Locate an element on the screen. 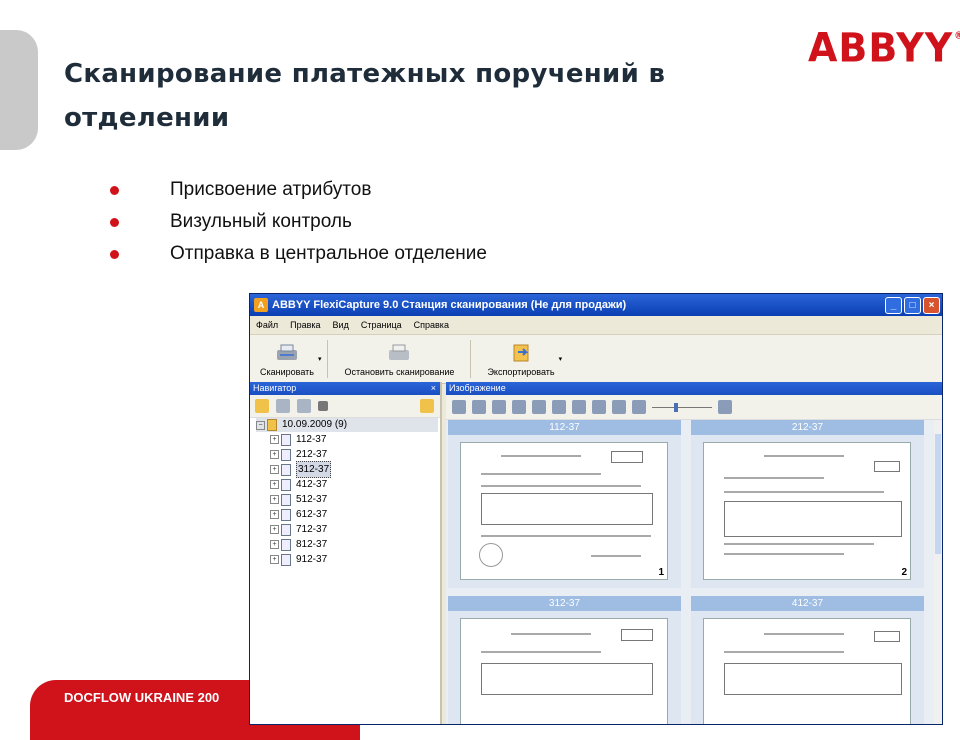  zoom-in-icon is located at coordinates (725, 407).